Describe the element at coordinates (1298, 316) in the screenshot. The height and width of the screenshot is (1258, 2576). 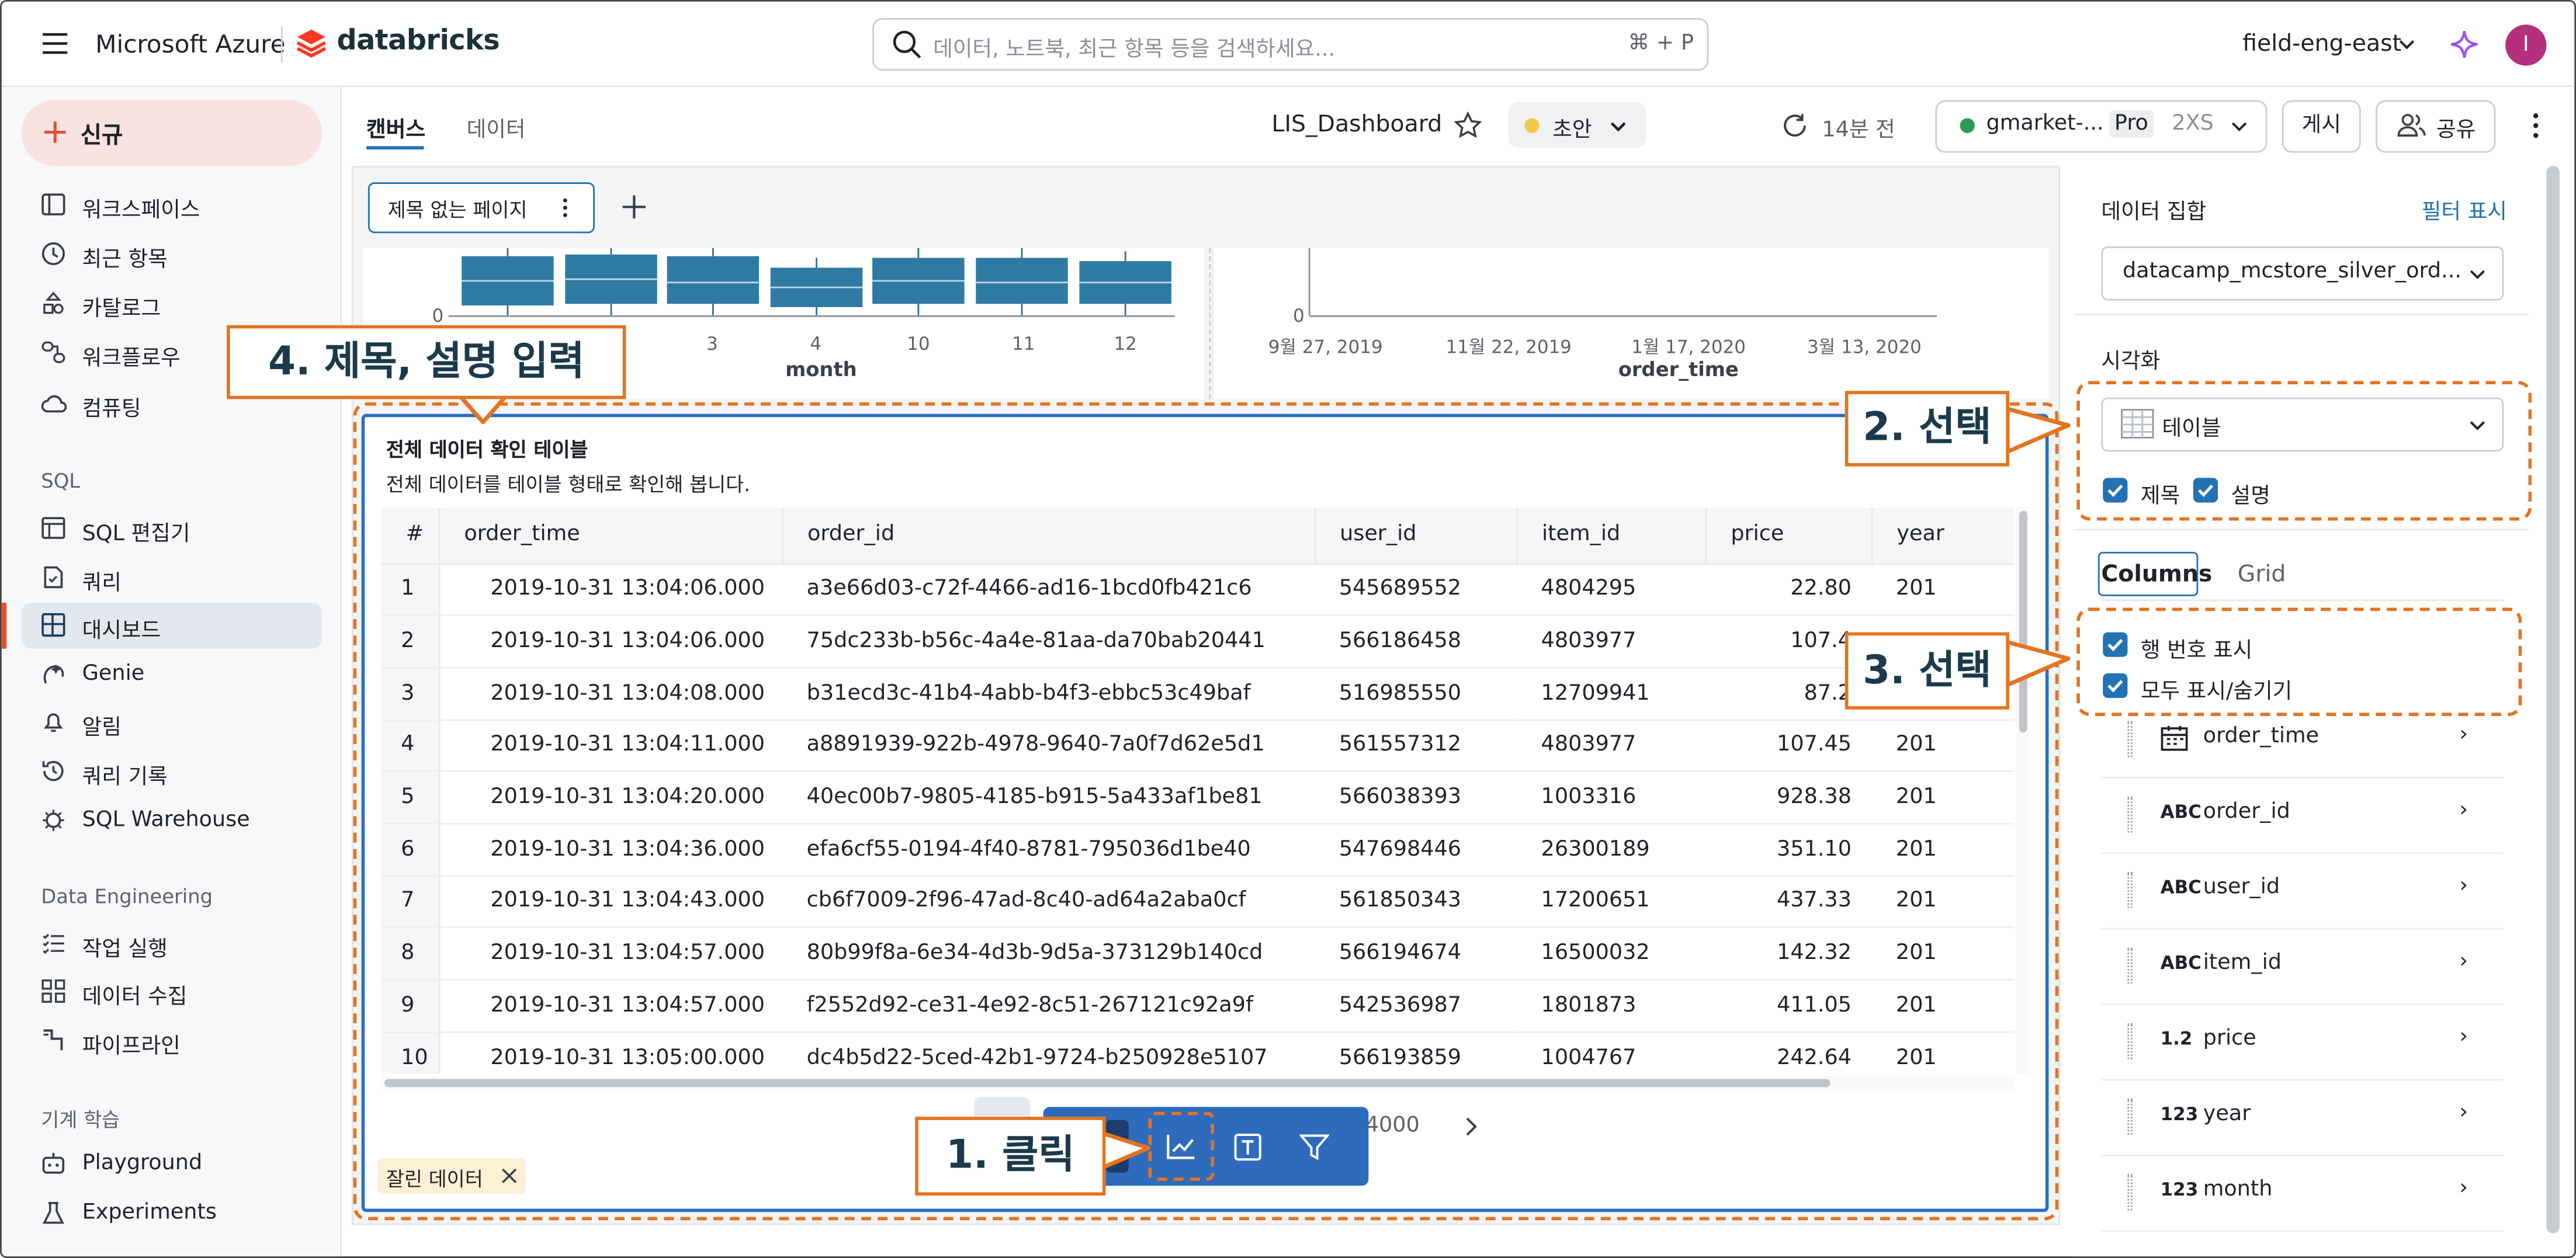
I see `time-series-y-zero-label: 0` at that location.